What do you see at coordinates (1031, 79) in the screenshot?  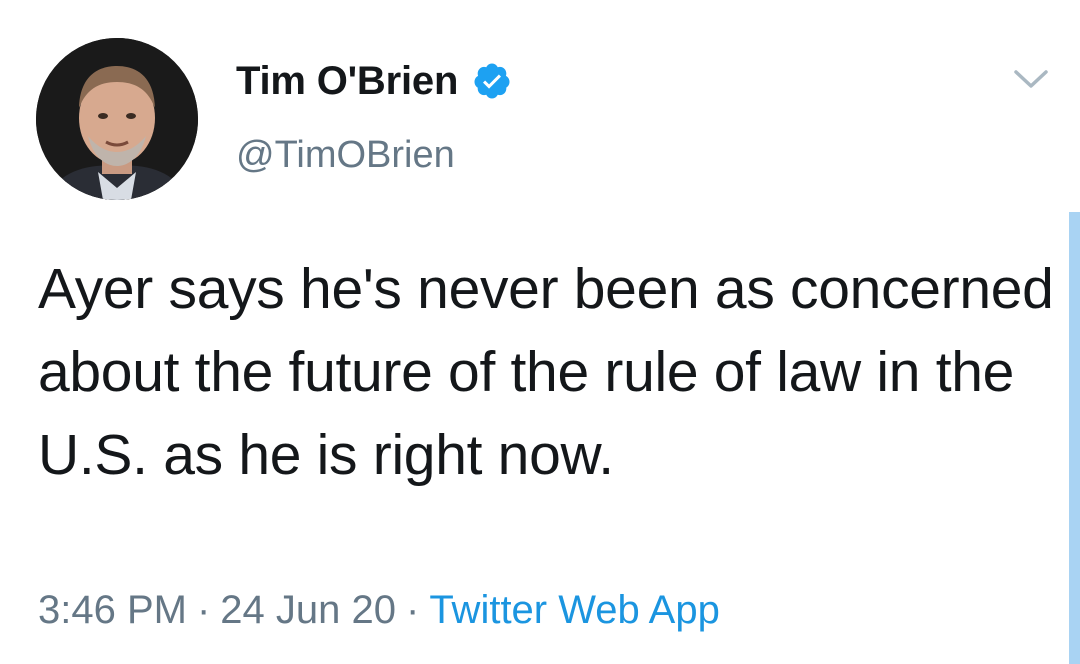 I see `chevron-down-icon` at bounding box center [1031, 79].